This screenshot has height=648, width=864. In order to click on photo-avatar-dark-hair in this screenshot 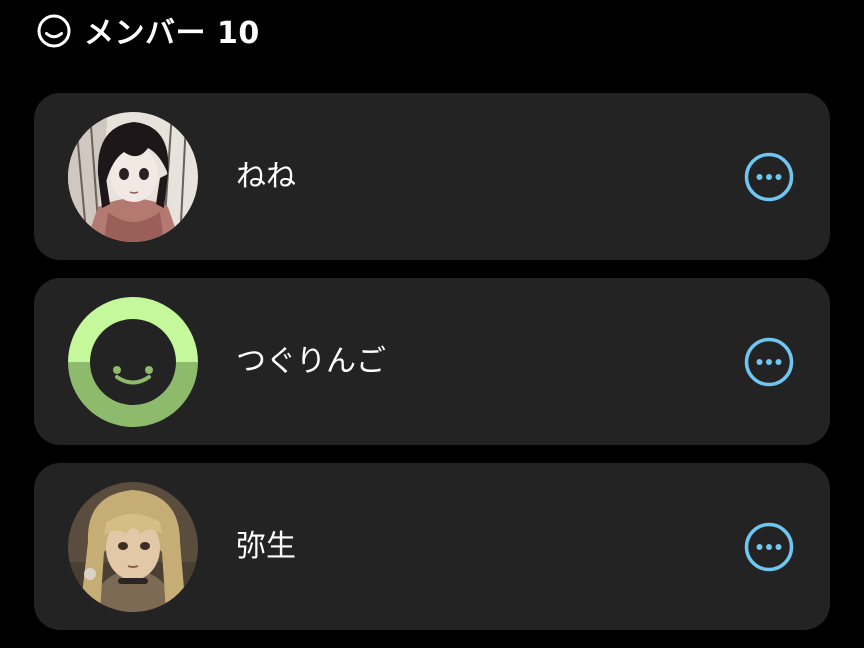, I will do `click(133, 177)`.